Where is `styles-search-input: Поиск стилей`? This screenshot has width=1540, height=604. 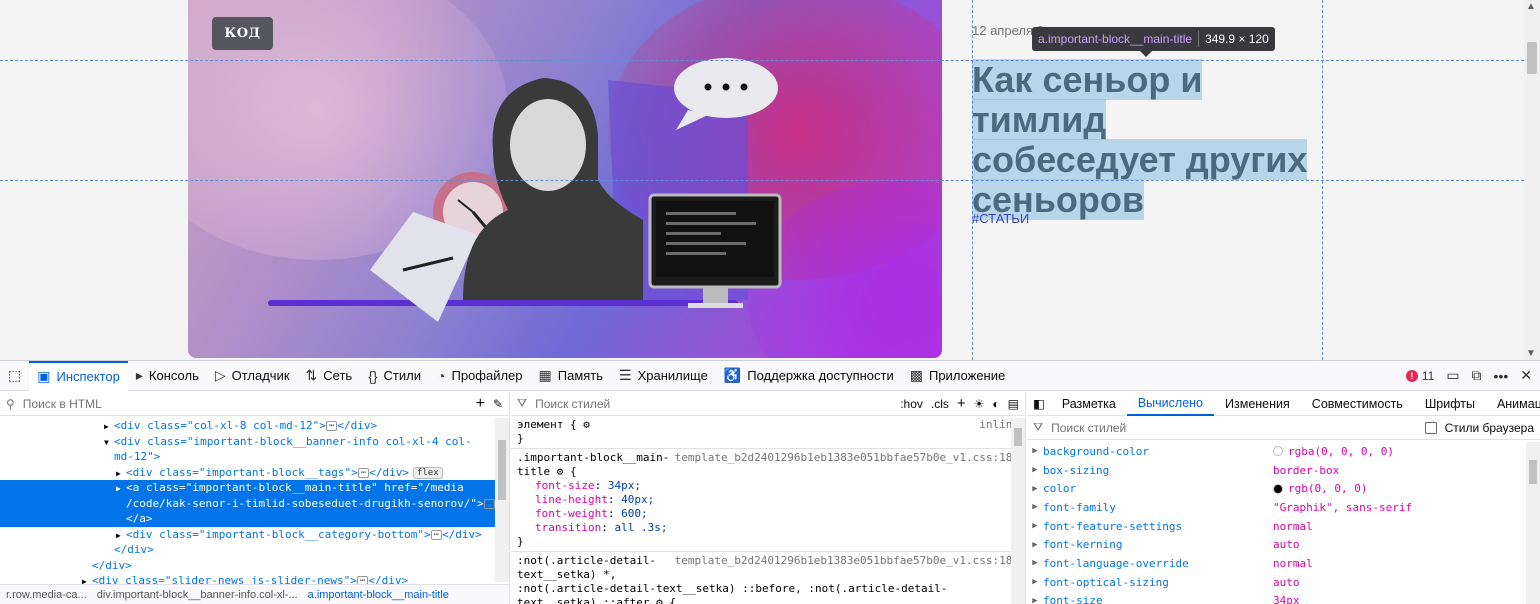 styles-search-input: Поиск стилей is located at coordinates (713, 404).